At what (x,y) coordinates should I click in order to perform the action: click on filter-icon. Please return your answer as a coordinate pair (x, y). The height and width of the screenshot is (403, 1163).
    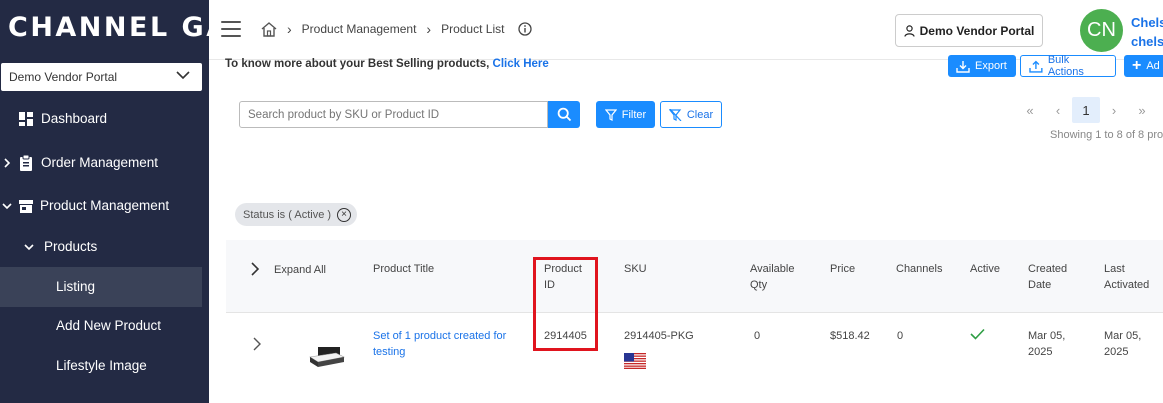
    Looking at the image, I should click on (610, 114).